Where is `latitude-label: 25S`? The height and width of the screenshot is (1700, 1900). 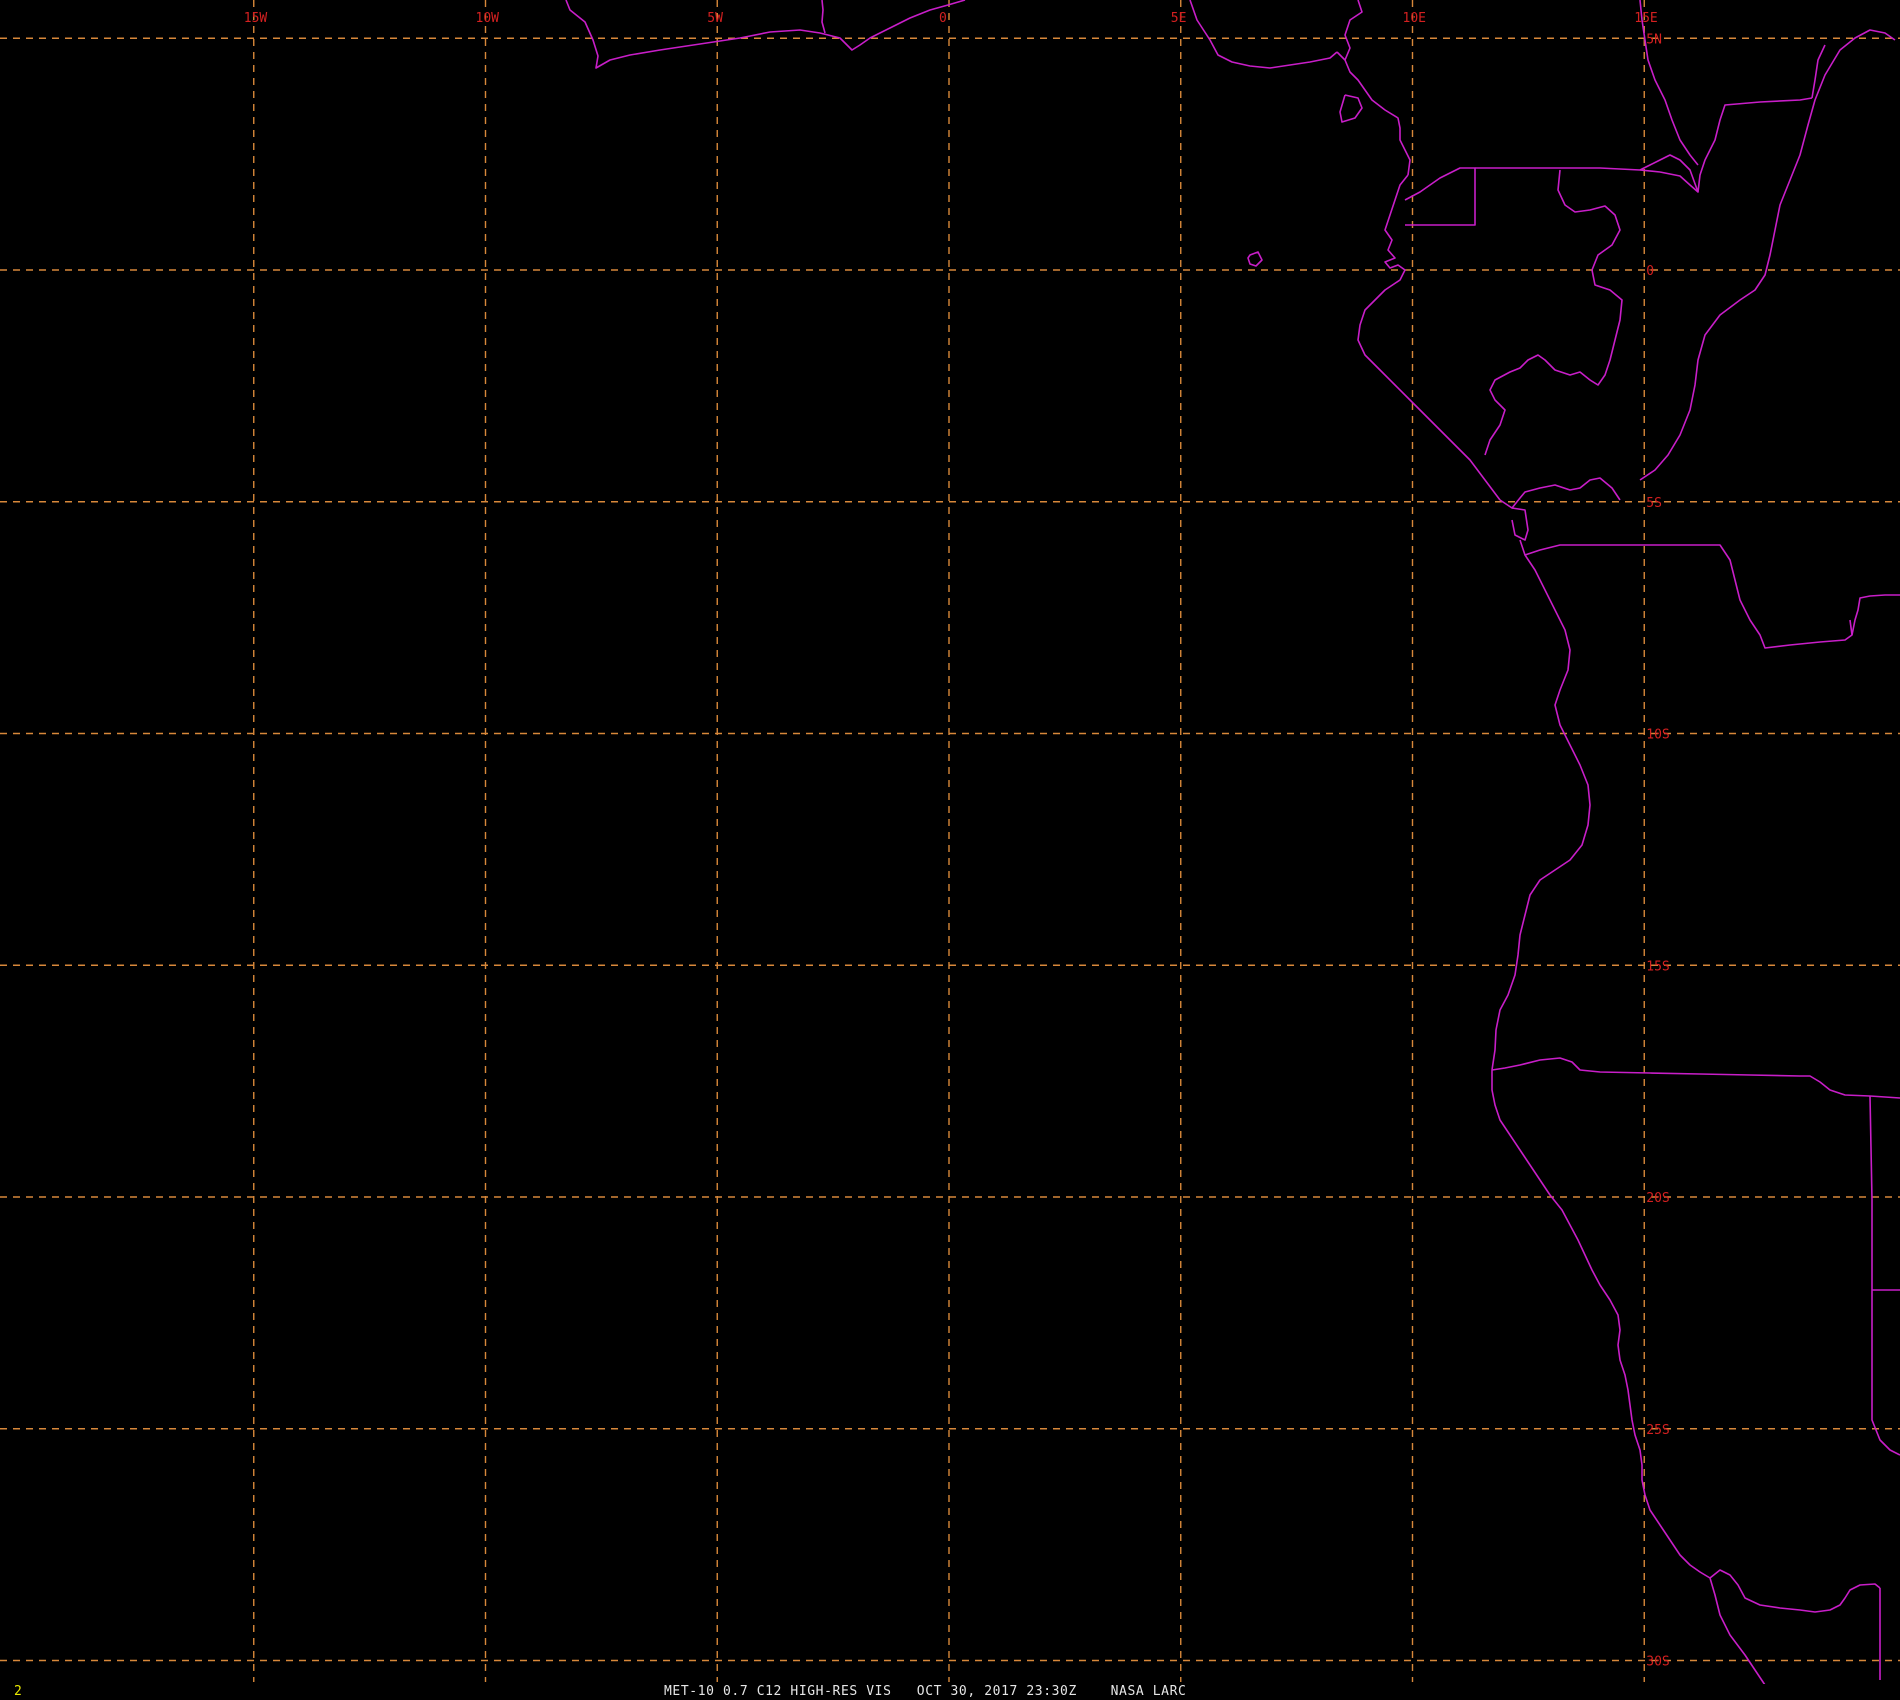 latitude-label: 25S is located at coordinates (1657, 1430).